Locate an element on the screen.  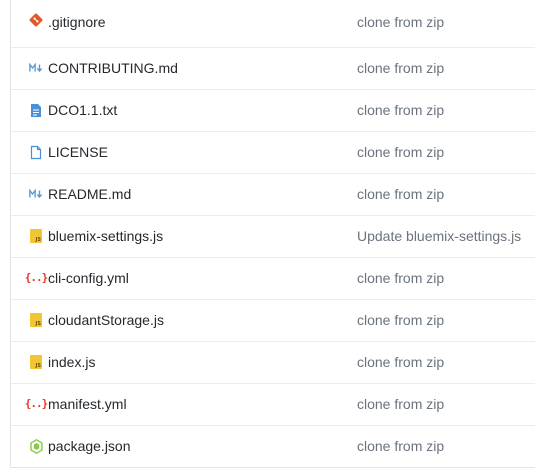
file-name-link: LICENSE is located at coordinates (78, 152).